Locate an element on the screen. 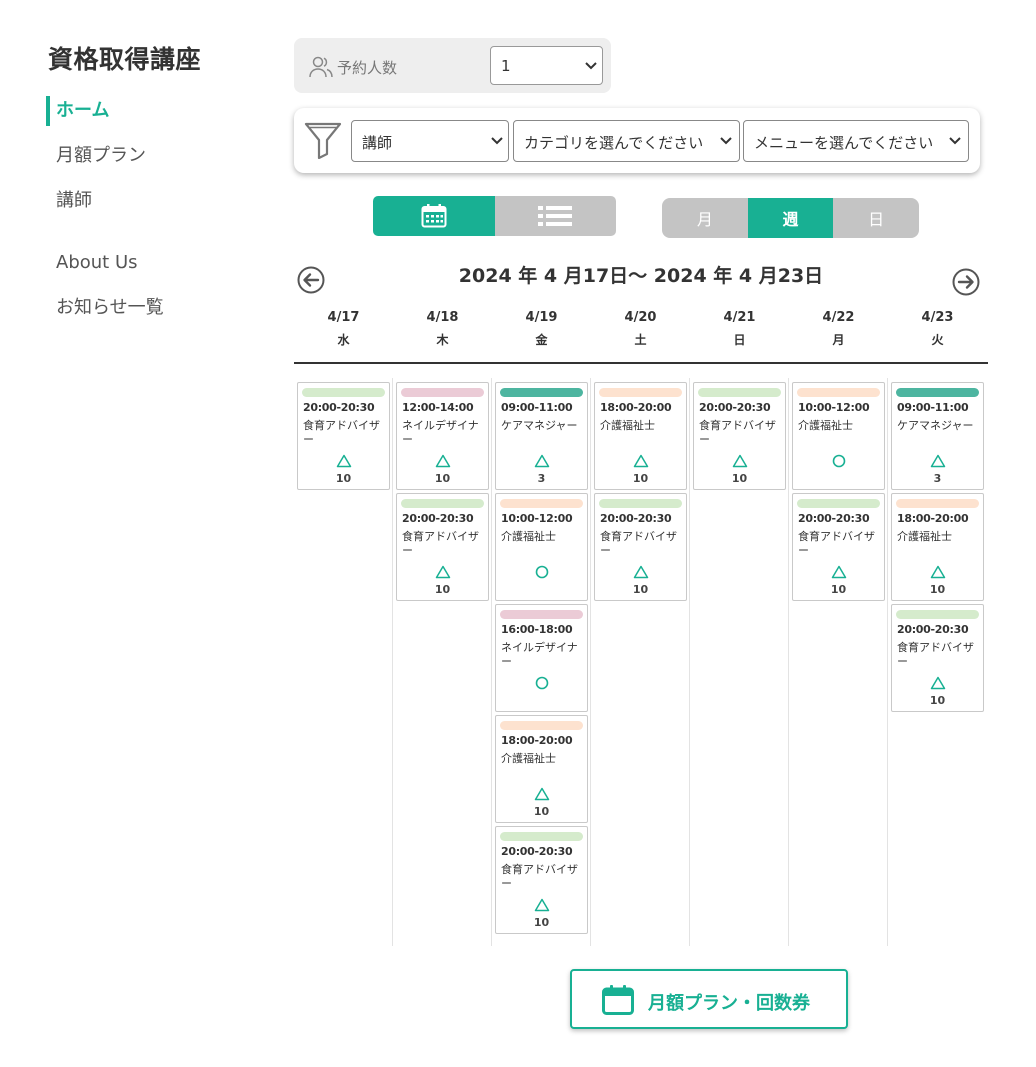 The height and width of the screenshot is (1067, 1036). tab-day: 日 is located at coordinates (876, 218).